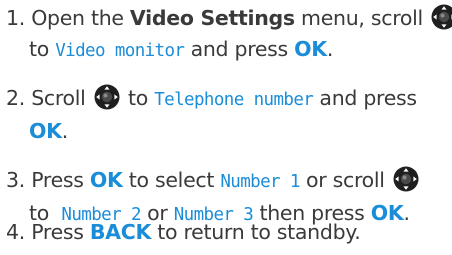  I want to click on step-number: 4., so click(15, 232).